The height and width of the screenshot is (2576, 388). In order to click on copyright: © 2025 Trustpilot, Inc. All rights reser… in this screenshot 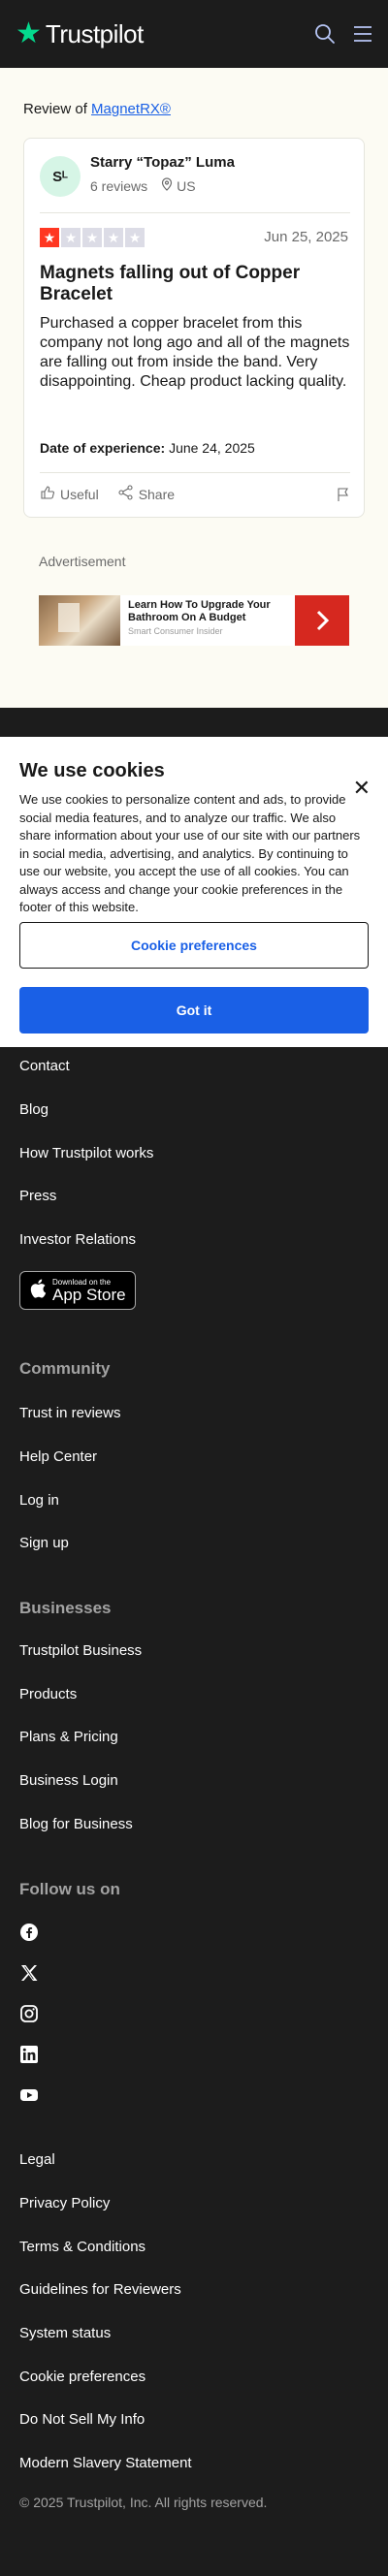, I will do `click(143, 2503)`.